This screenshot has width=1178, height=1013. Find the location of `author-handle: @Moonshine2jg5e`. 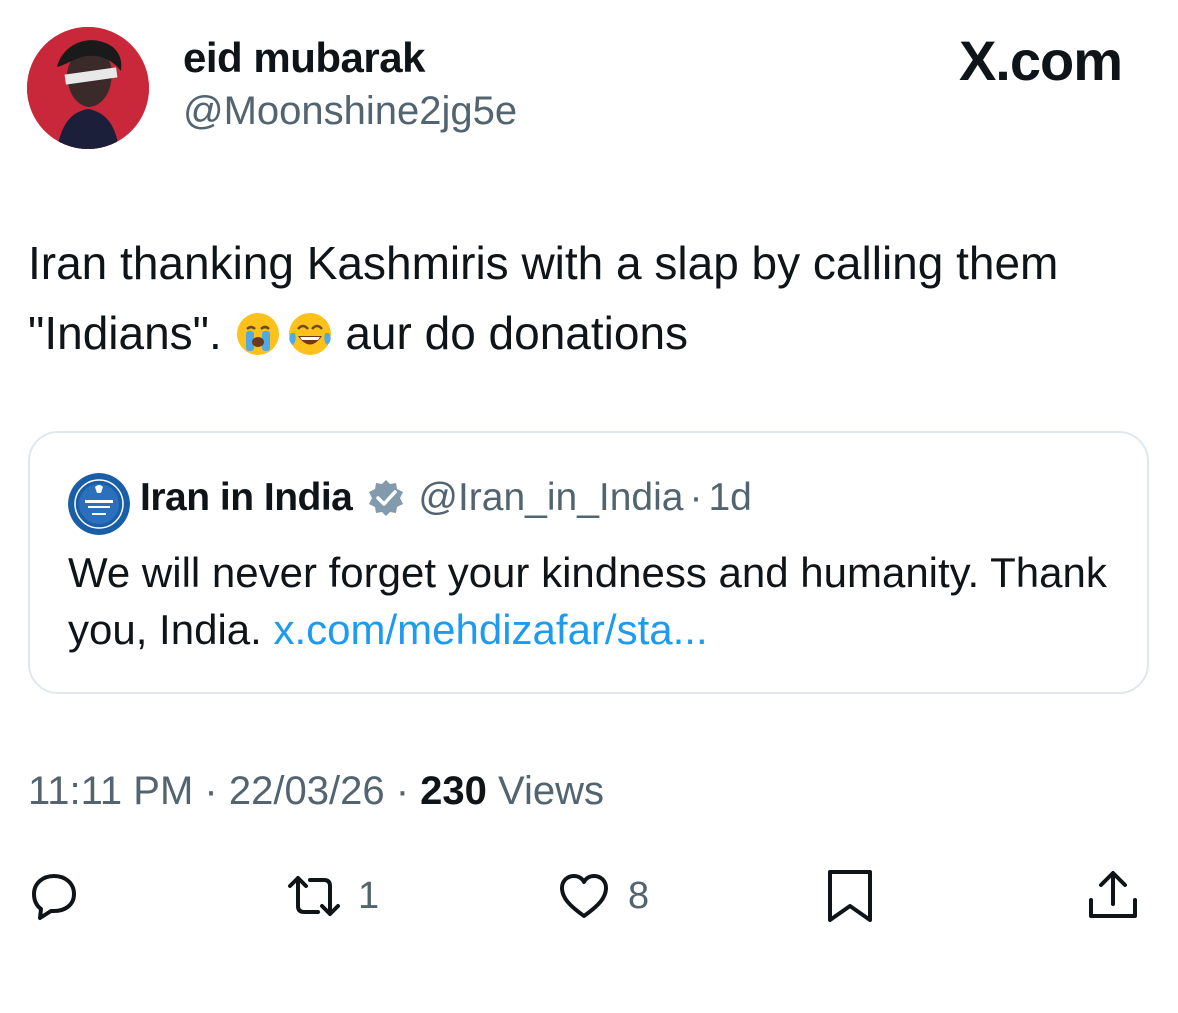

author-handle: @Moonshine2jg5e is located at coordinates (350, 111).